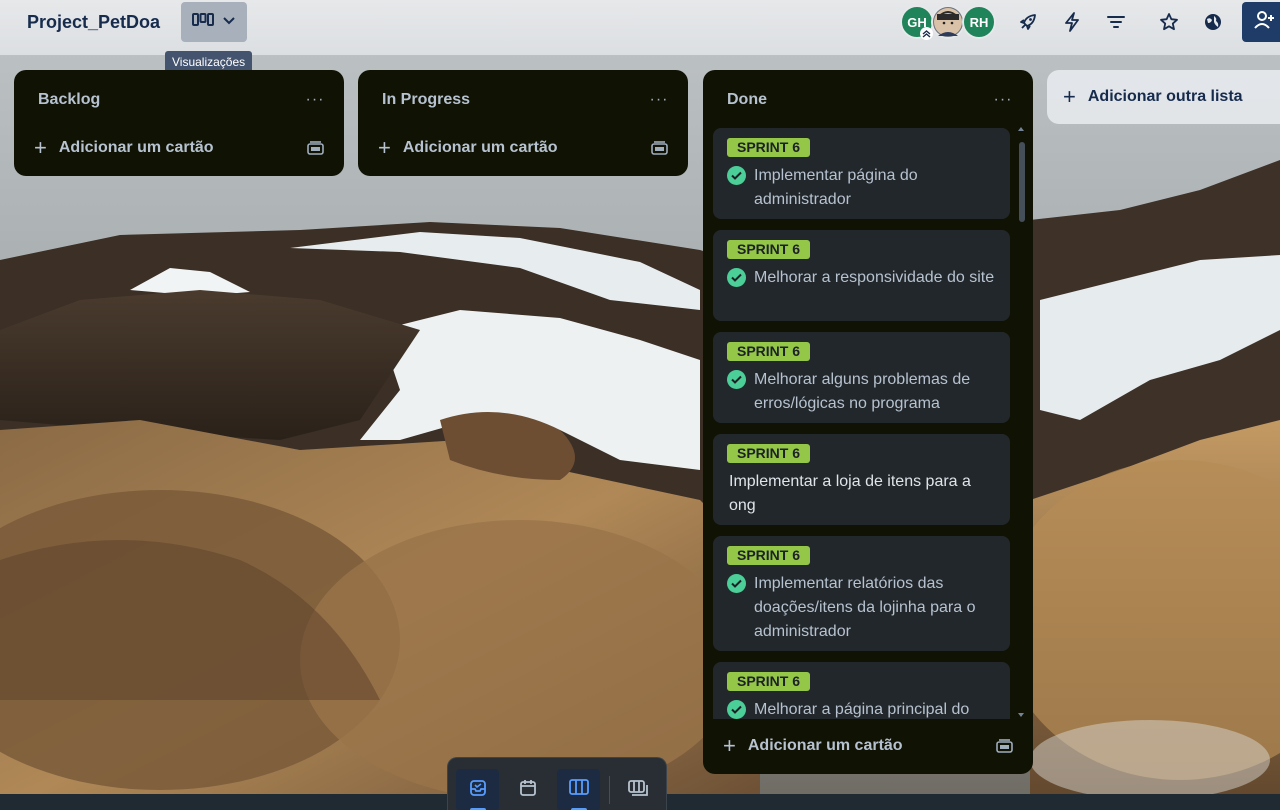 The height and width of the screenshot is (810, 1280). I want to click on power-ups-icon, so click(1028, 22).